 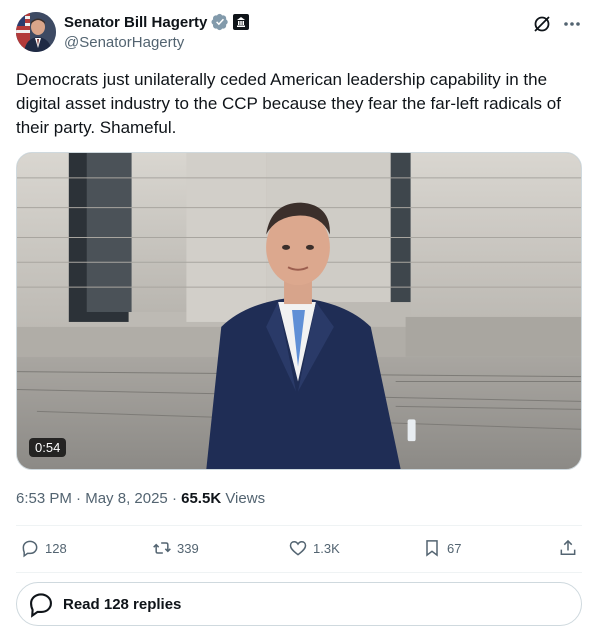 What do you see at coordinates (48, 447) in the screenshot?
I see `video-duration-badge: 0:54` at bounding box center [48, 447].